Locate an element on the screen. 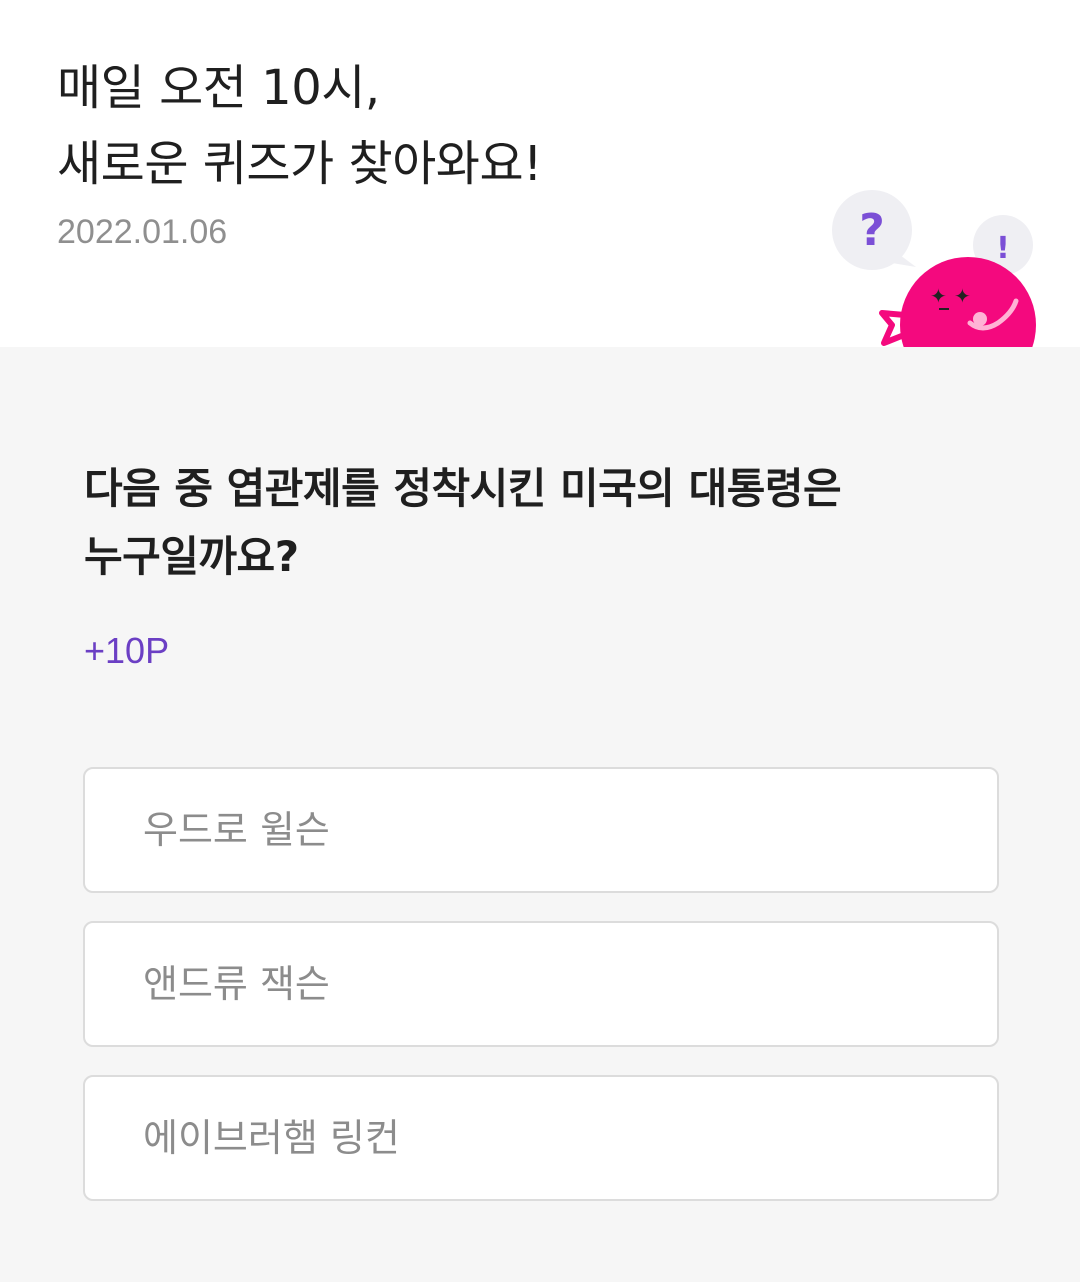 Image resolution: width=1080 pixels, height=1282 pixels. answer-option-1: 우드로 윌슨 is located at coordinates (541, 830).